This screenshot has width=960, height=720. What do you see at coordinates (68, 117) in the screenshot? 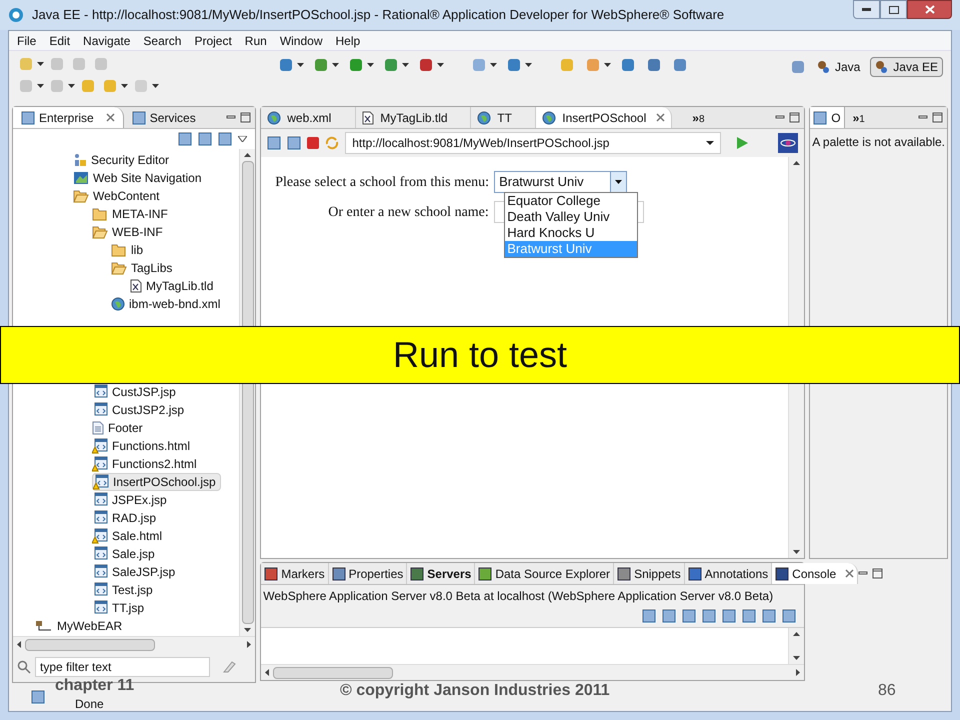
I see `view-tab: Enterprise` at bounding box center [68, 117].